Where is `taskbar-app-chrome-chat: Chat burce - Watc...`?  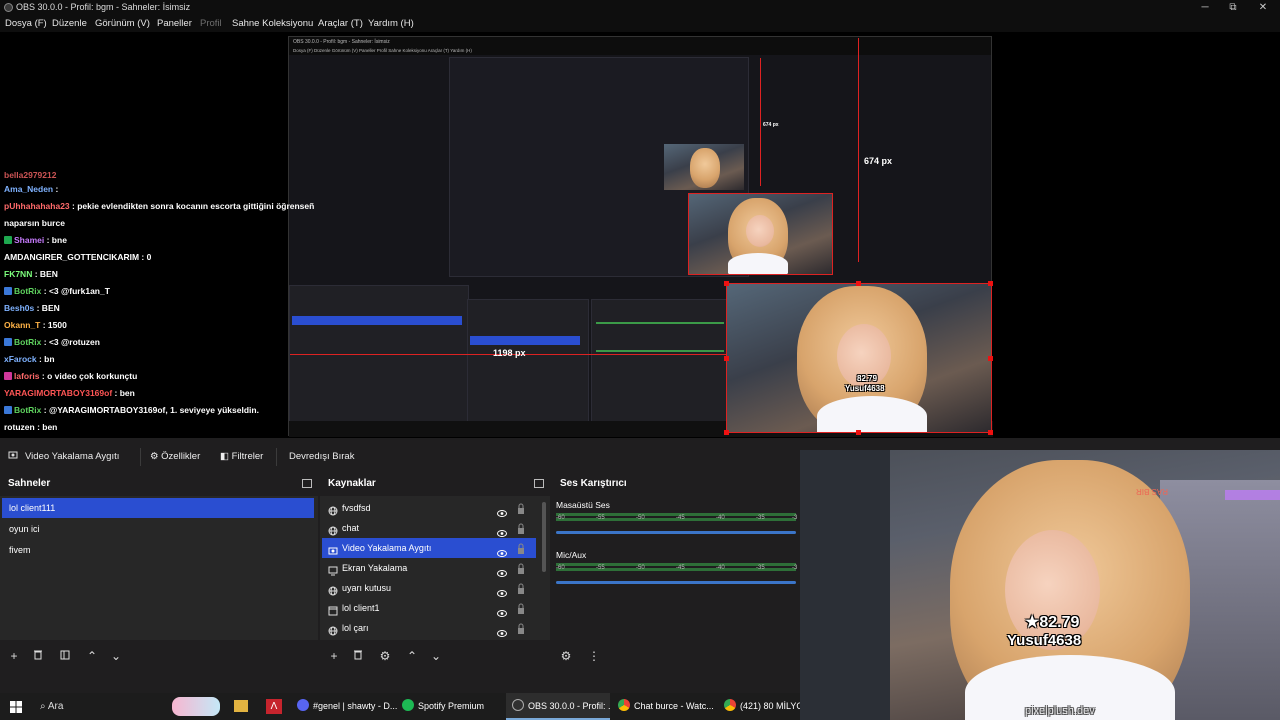
taskbar-app-chrome-chat: Chat burce - Watc... is located at coordinates (666, 706).